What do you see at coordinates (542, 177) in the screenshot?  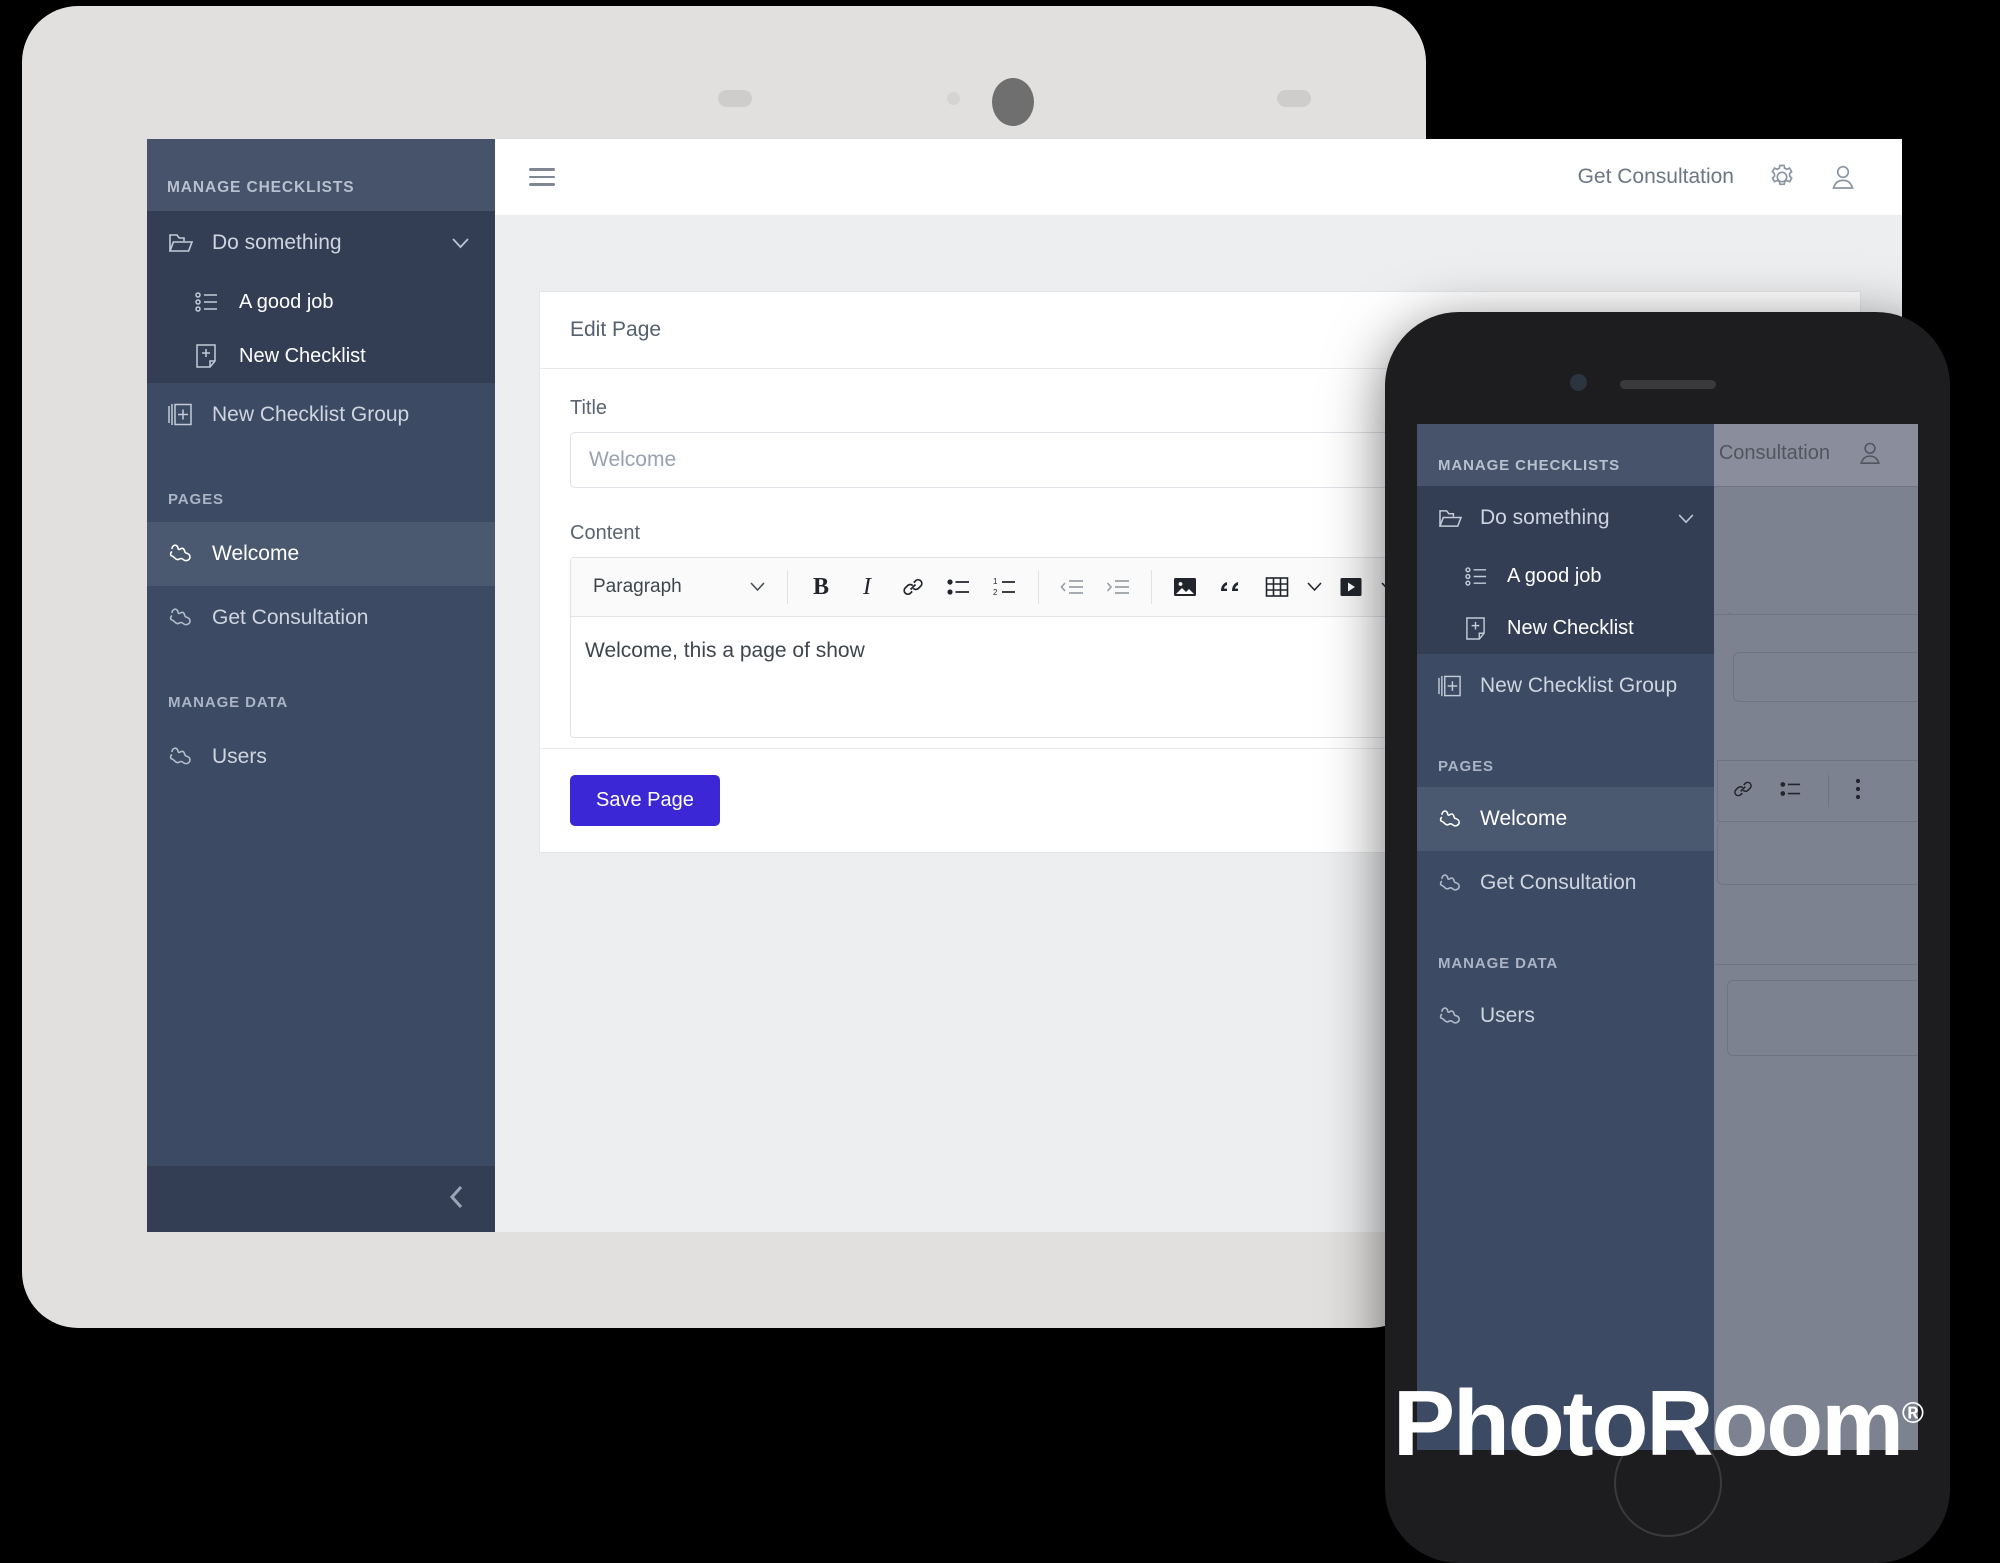 I see `hamburger-icon` at bounding box center [542, 177].